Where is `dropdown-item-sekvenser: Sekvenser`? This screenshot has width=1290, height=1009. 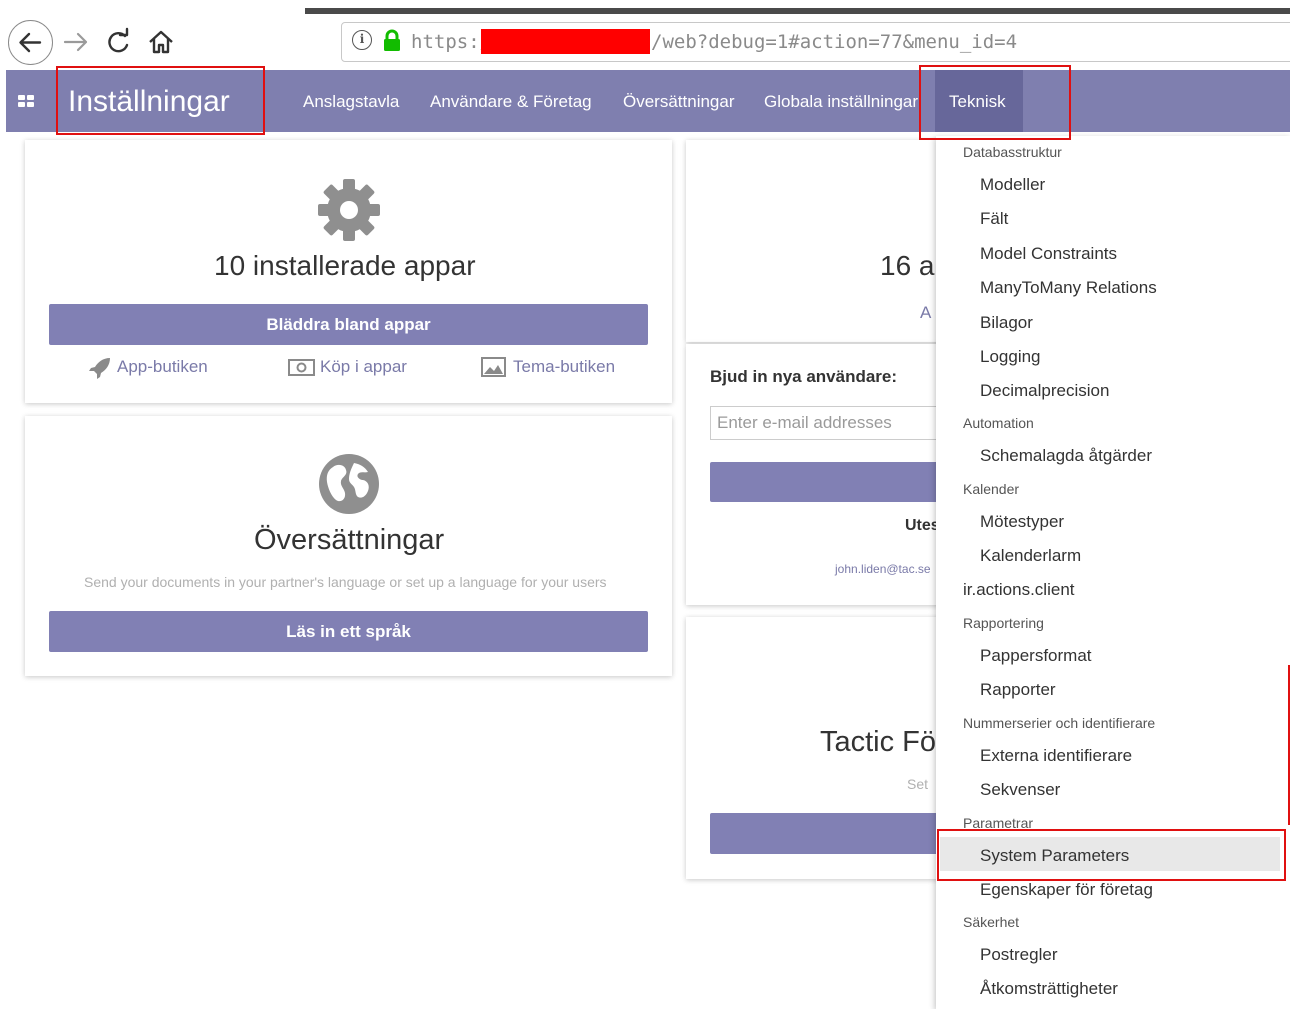
dropdown-item-sekvenser: Sekvenser is located at coordinates (1020, 790).